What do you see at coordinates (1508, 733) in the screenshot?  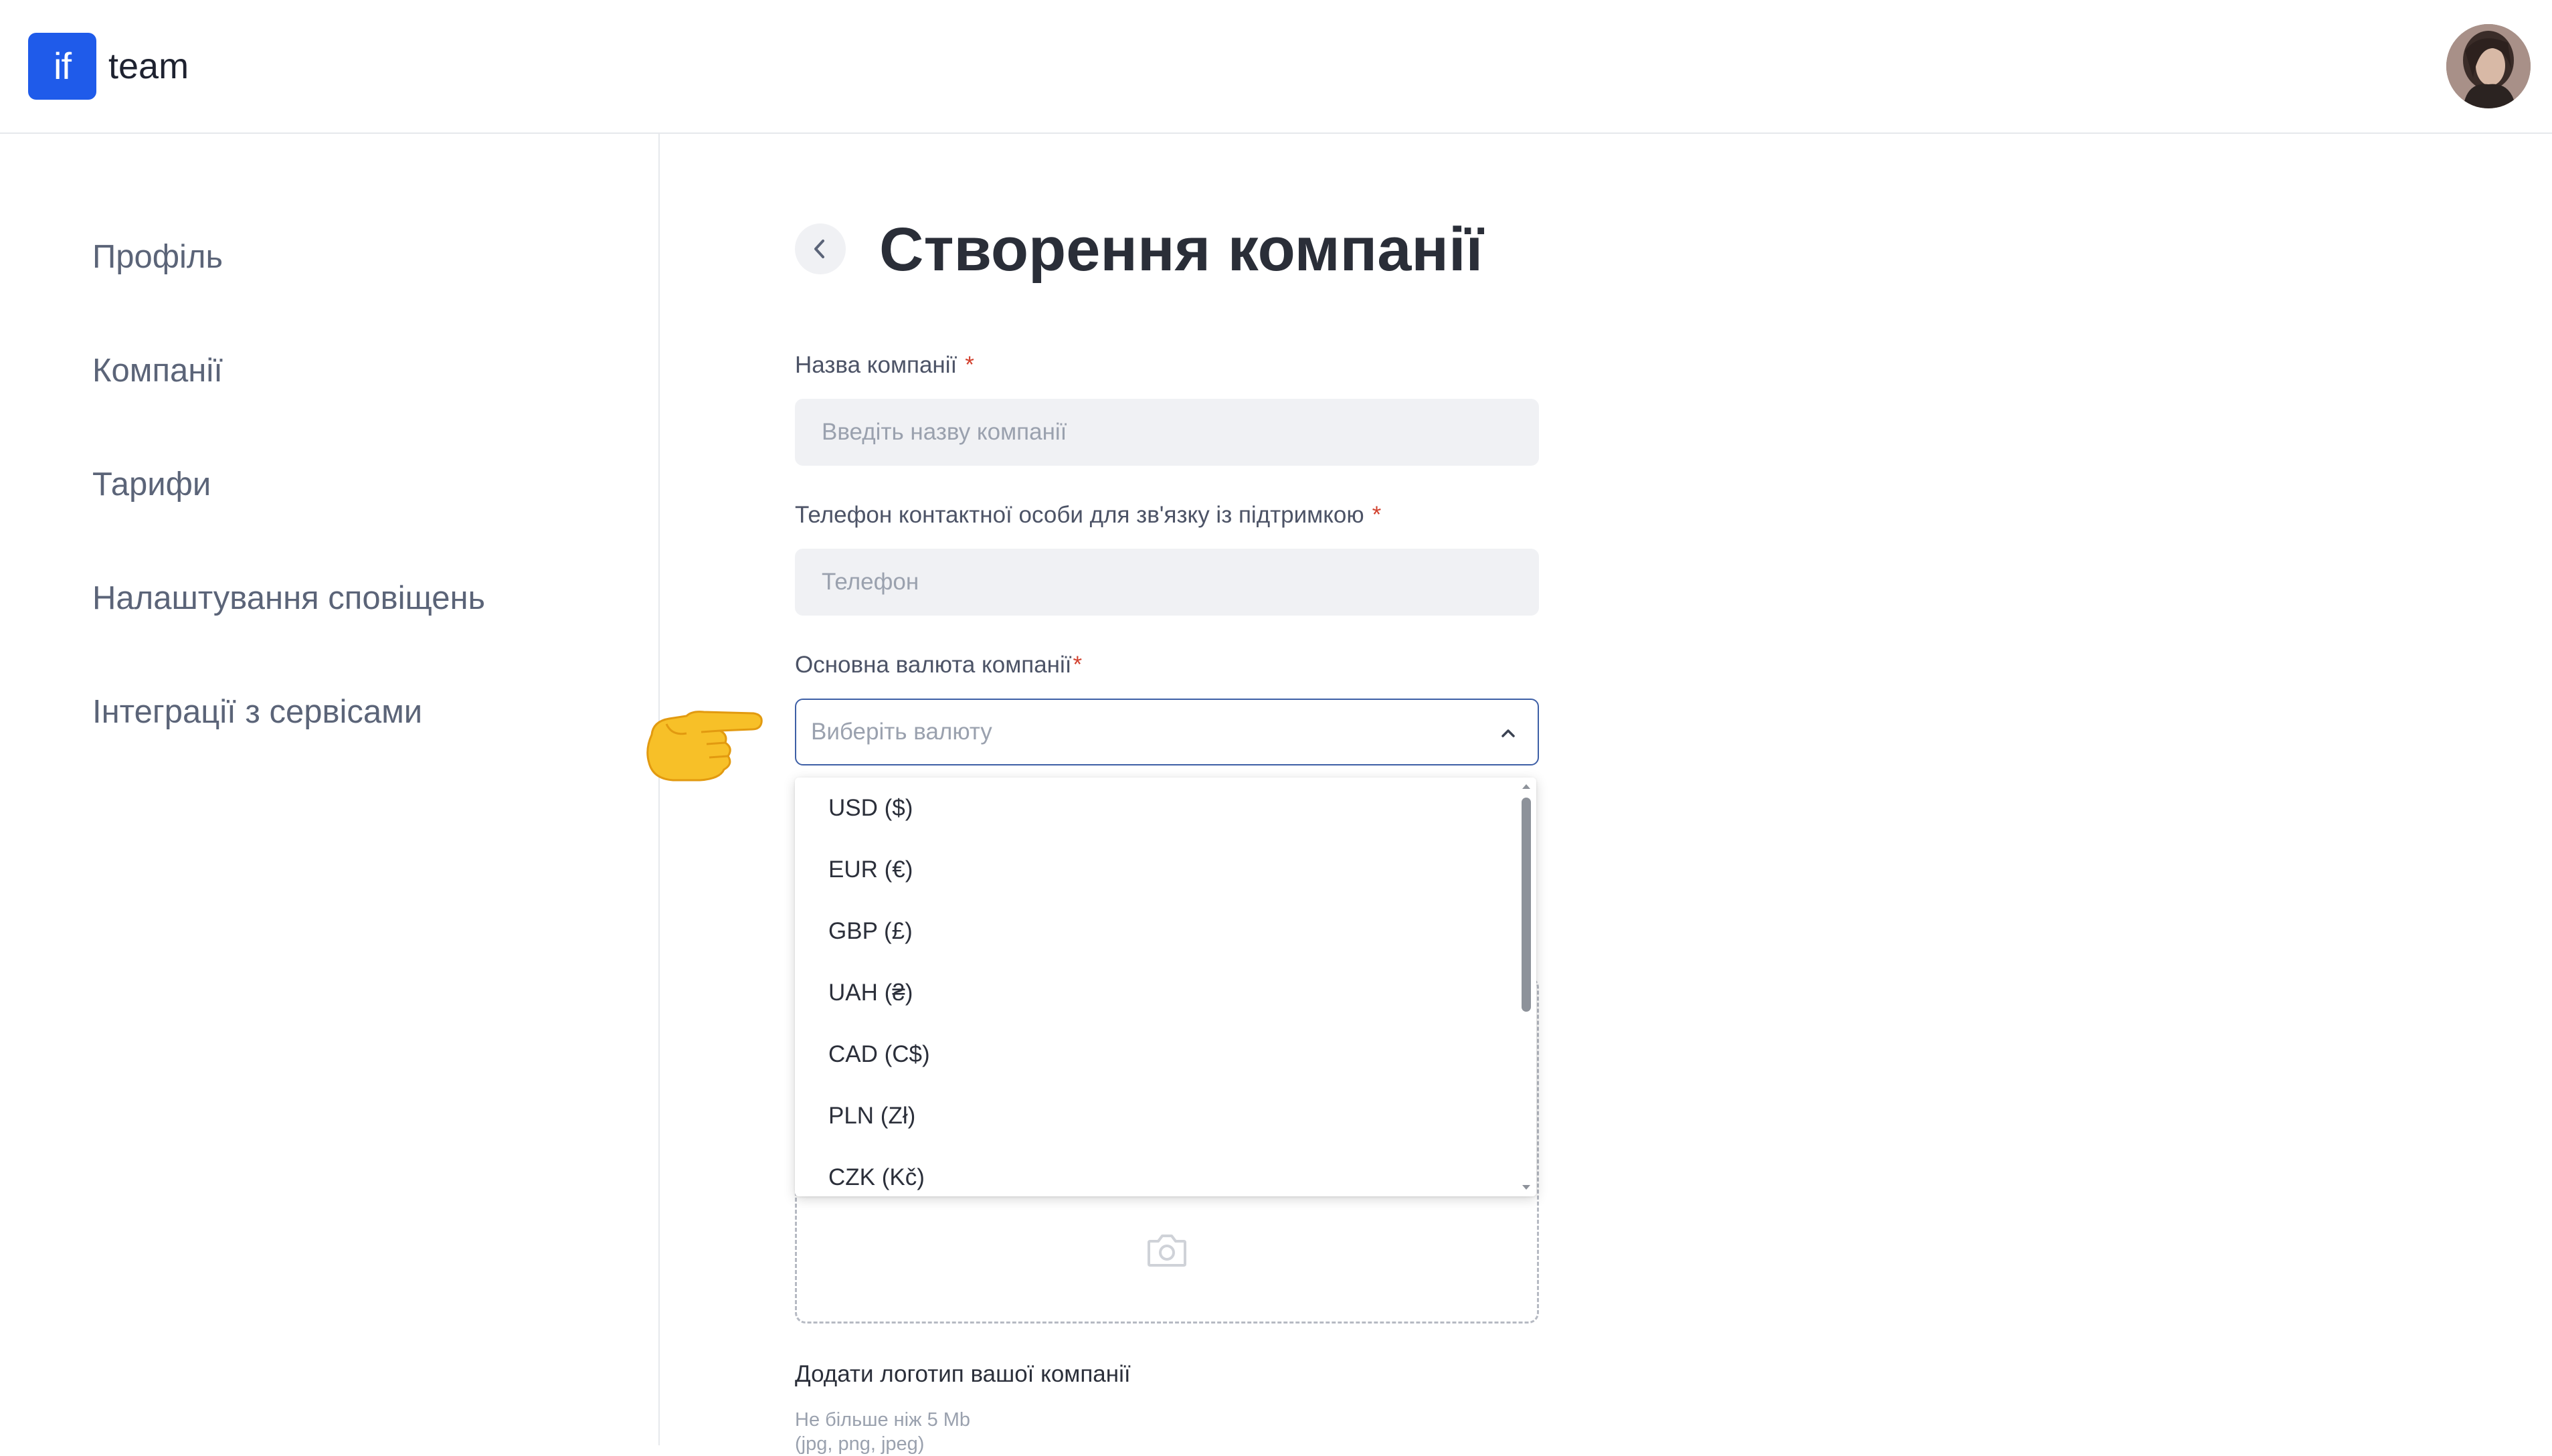 I see `chevron-up-icon` at bounding box center [1508, 733].